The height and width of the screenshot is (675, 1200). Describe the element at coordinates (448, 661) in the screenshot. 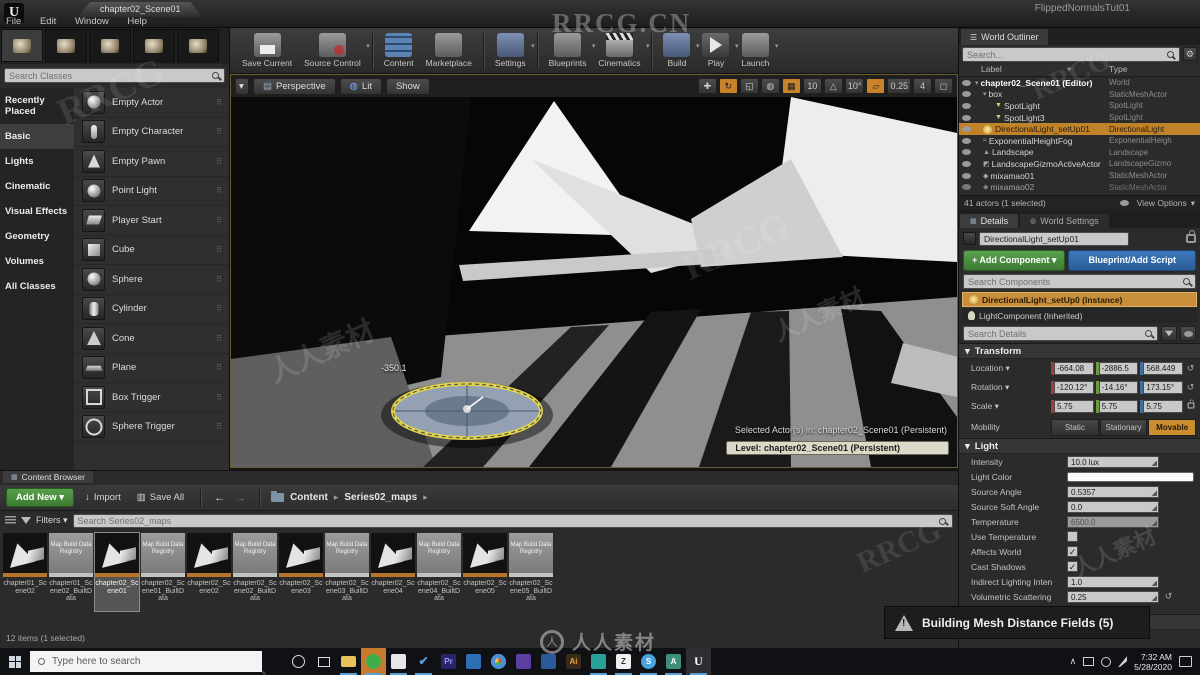

I see `premiere-icon: Pr` at that location.